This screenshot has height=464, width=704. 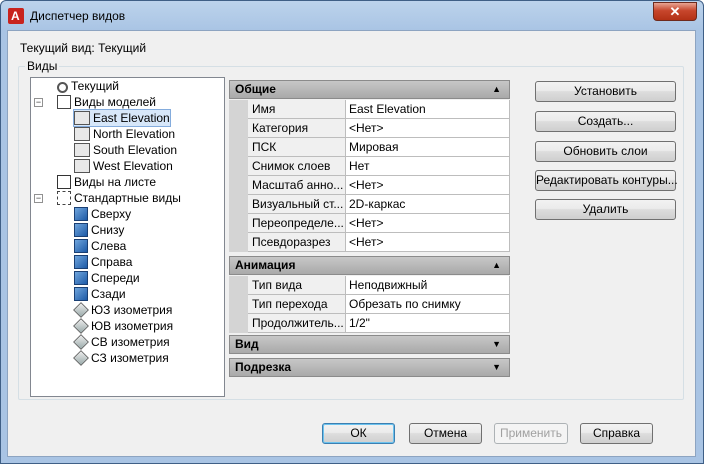 What do you see at coordinates (81, 358) in the screenshot?
I see `iso-nw-icon` at bounding box center [81, 358].